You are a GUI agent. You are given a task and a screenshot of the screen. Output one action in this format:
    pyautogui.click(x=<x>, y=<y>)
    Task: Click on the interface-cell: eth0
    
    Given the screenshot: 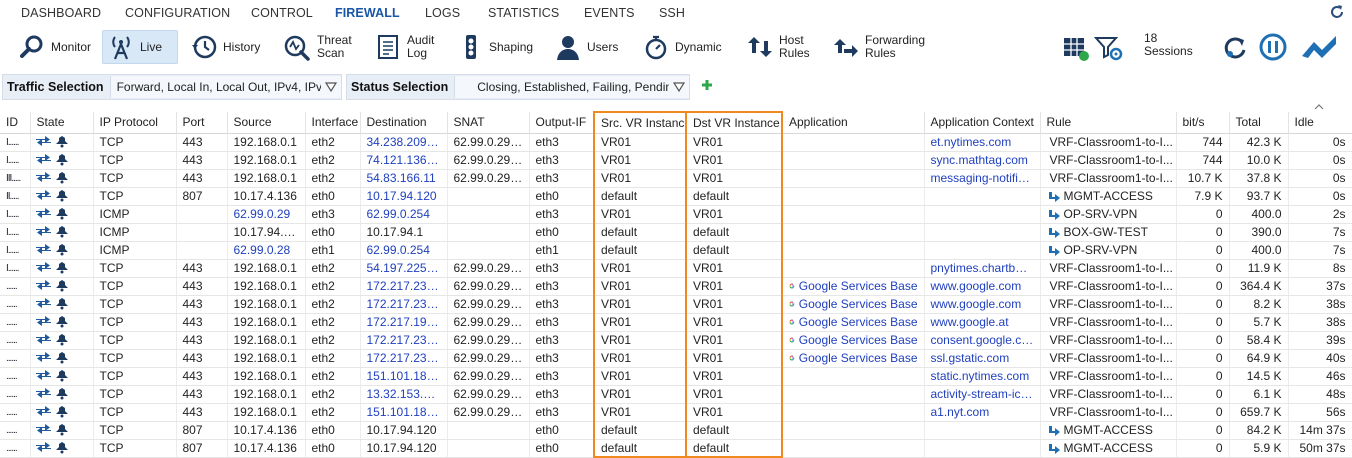 What is the action you would take?
    pyautogui.click(x=333, y=448)
    